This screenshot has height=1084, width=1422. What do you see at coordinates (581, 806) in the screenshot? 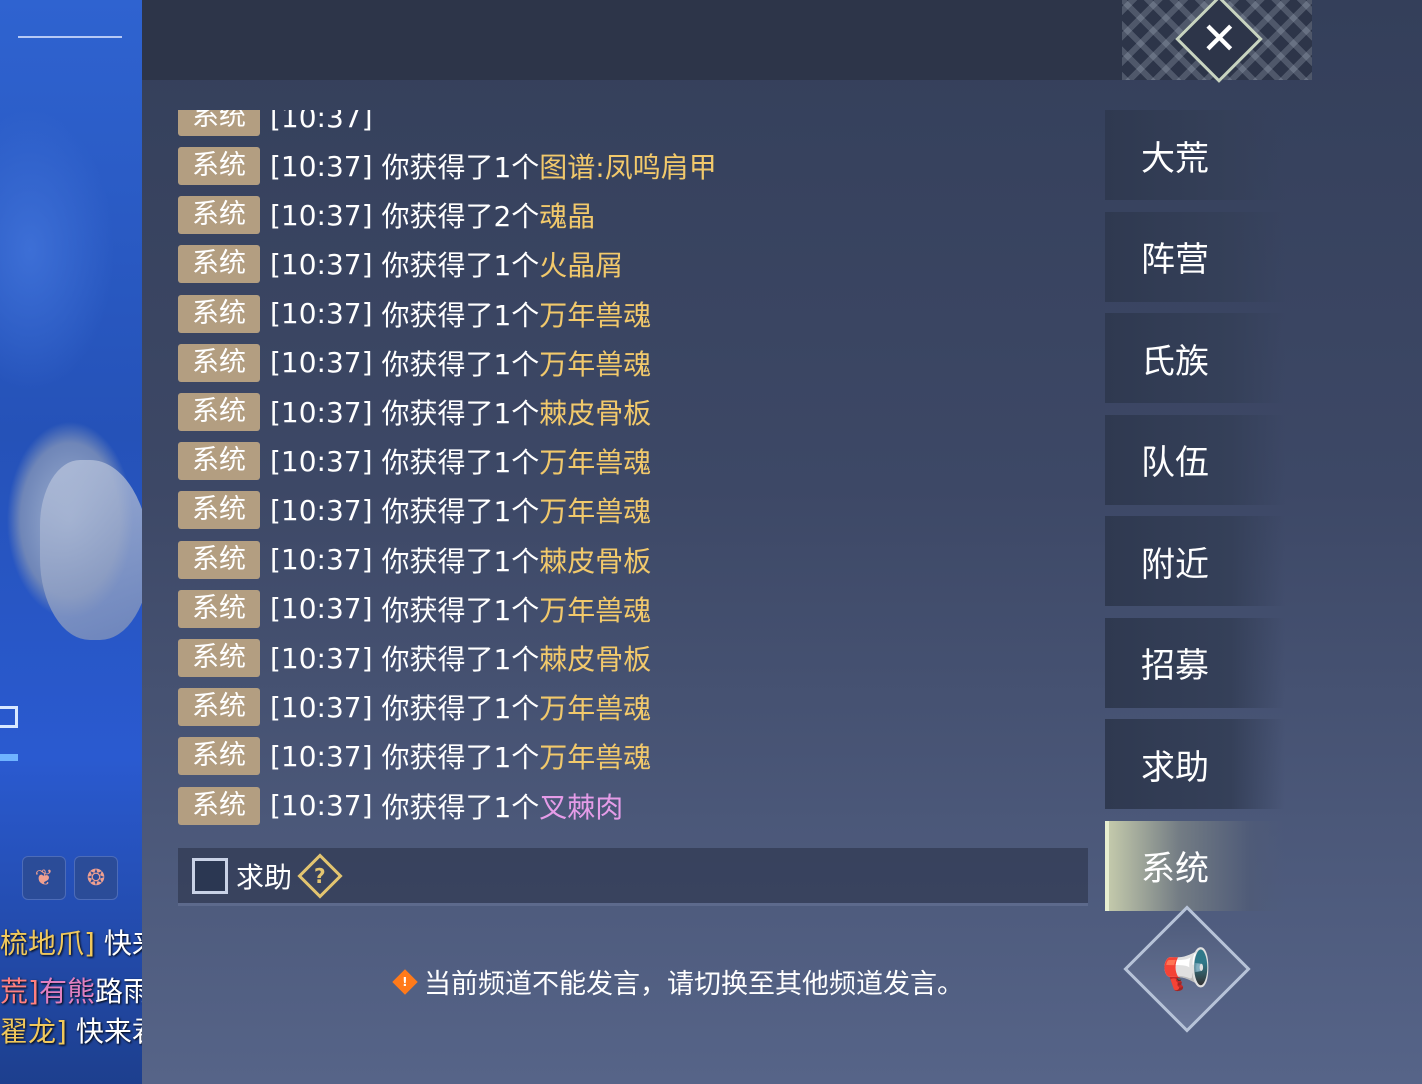
I see `item-link: 叉棘肉` at bounding box center [581, 806].